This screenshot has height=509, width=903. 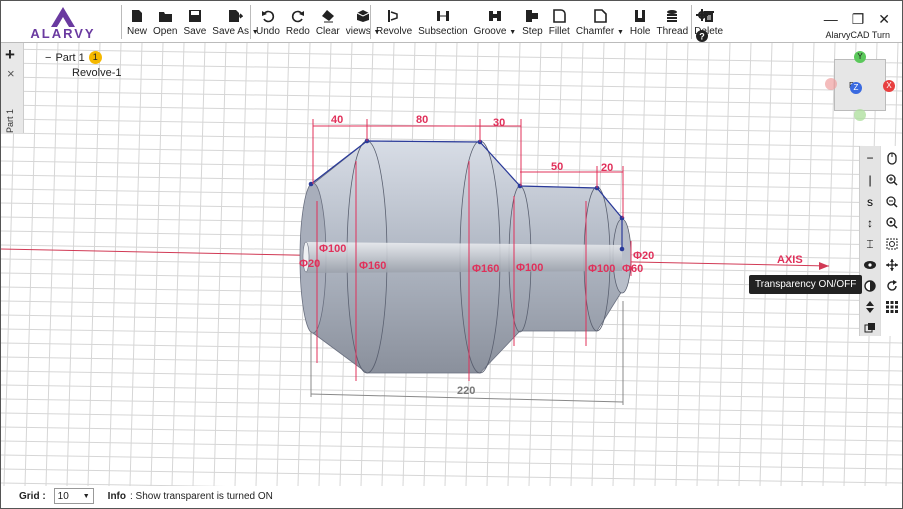 I want to click on fillet-button: Fillet, so click(x=559, y=22).